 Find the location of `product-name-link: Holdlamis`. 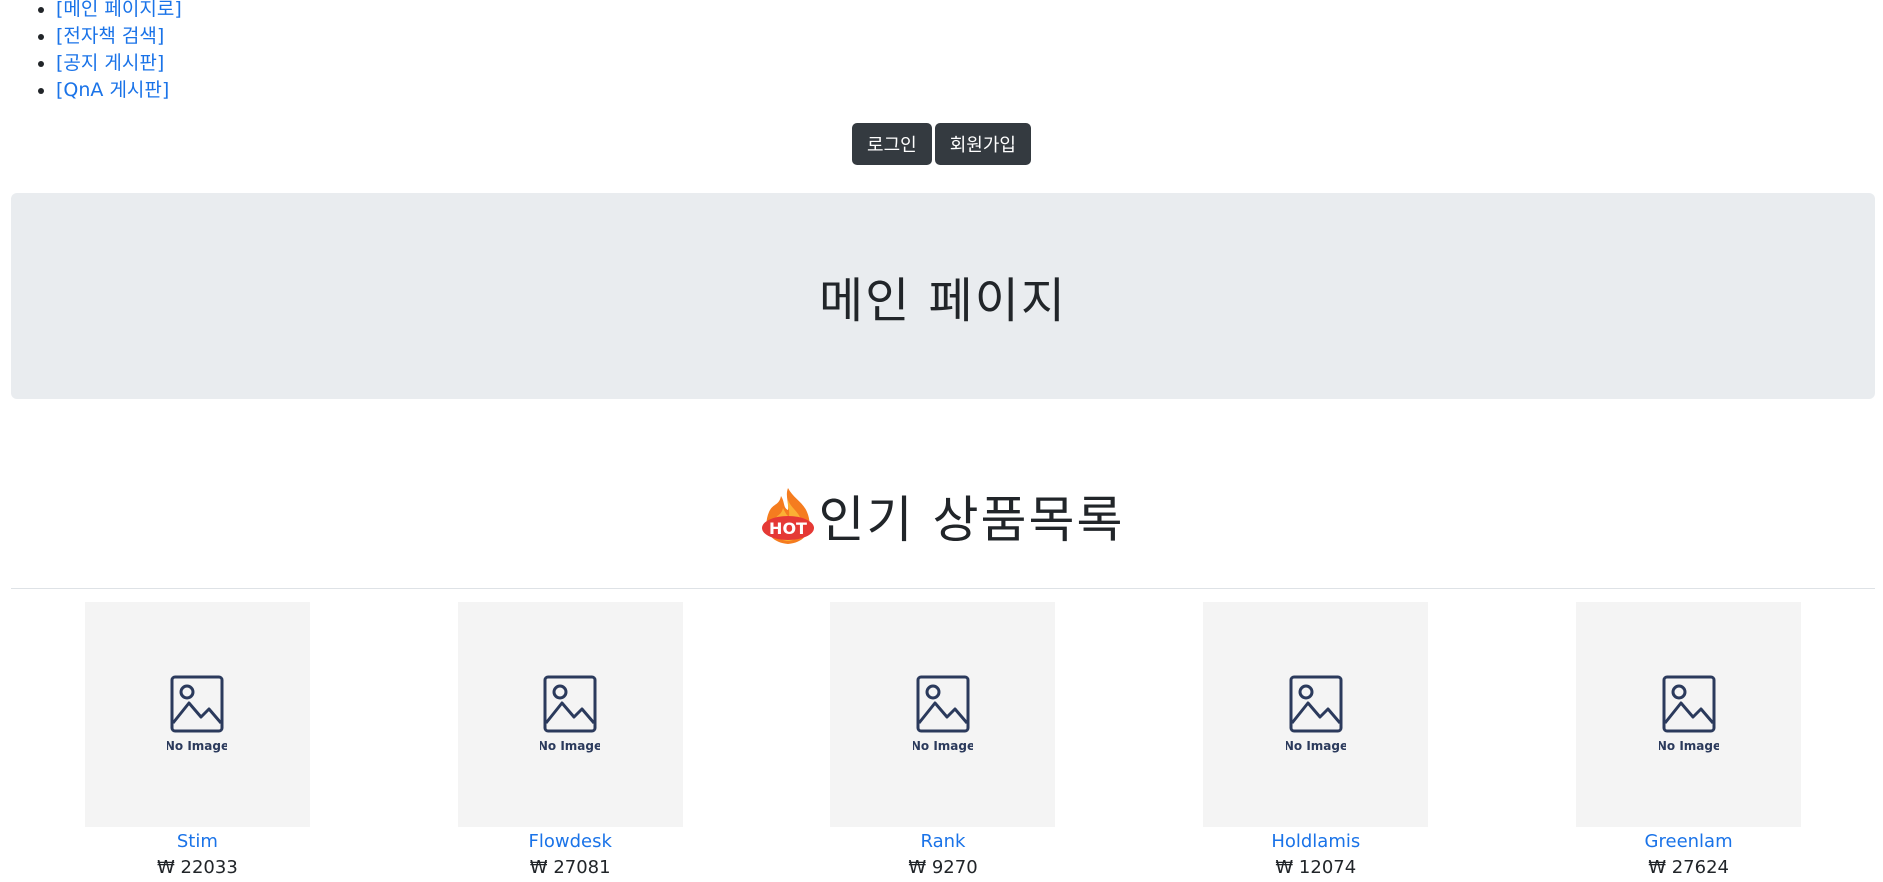

product-name-link: Holdlamis is located at coordinates (1315, 842).